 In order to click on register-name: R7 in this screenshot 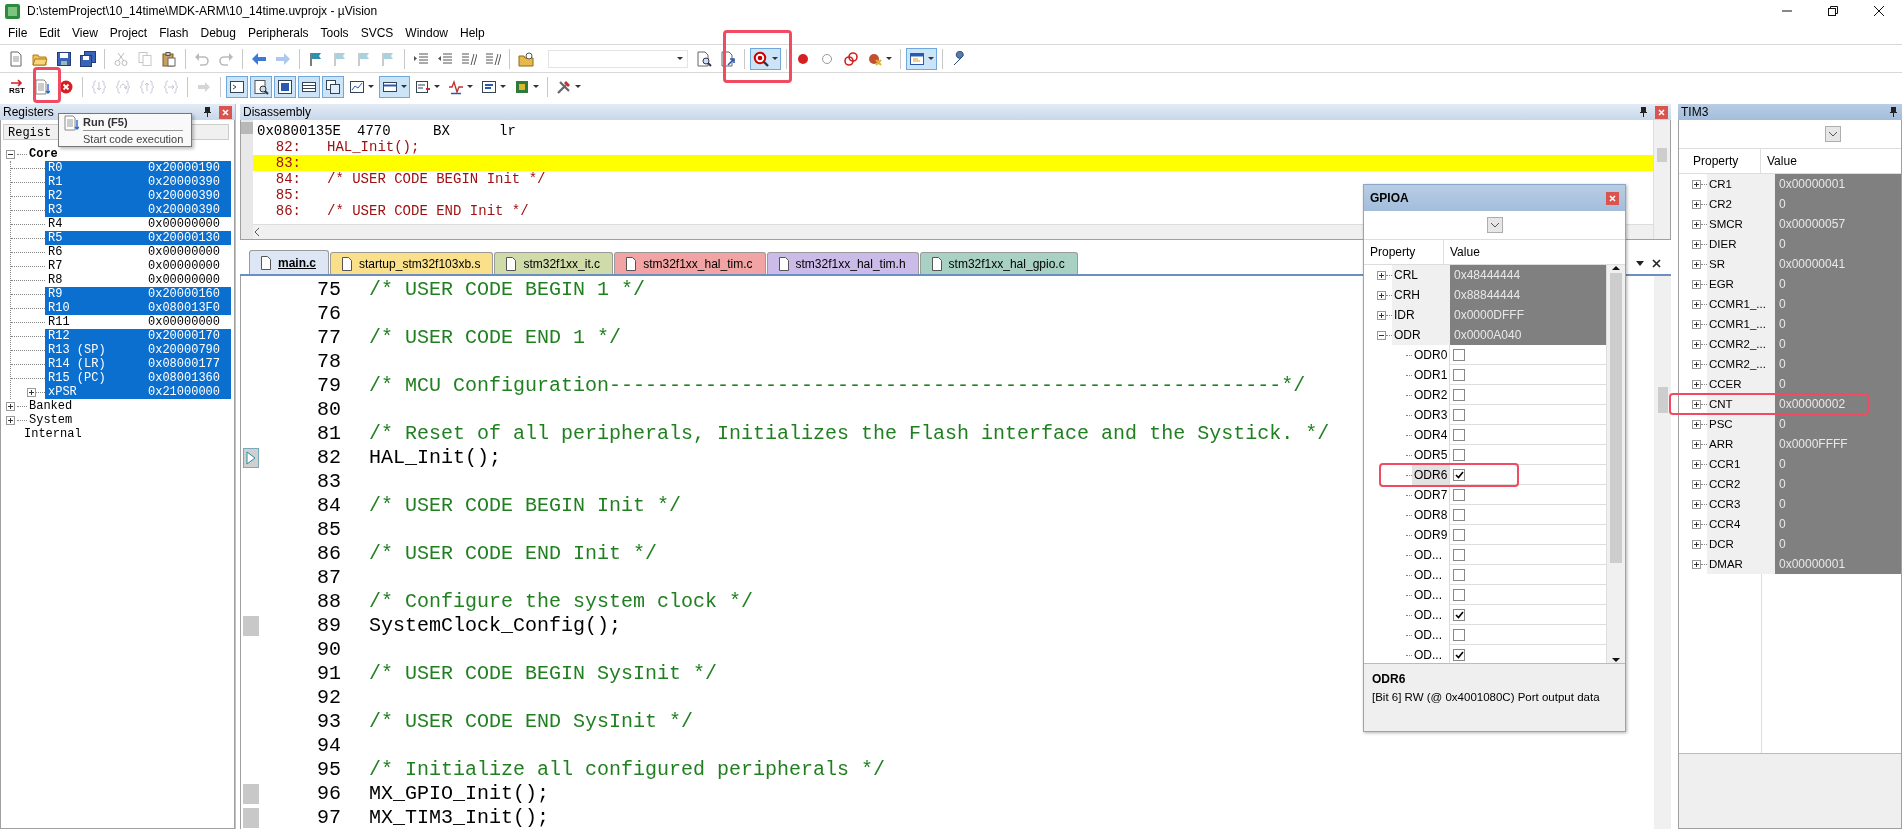, I will do `click(96, 266)`.